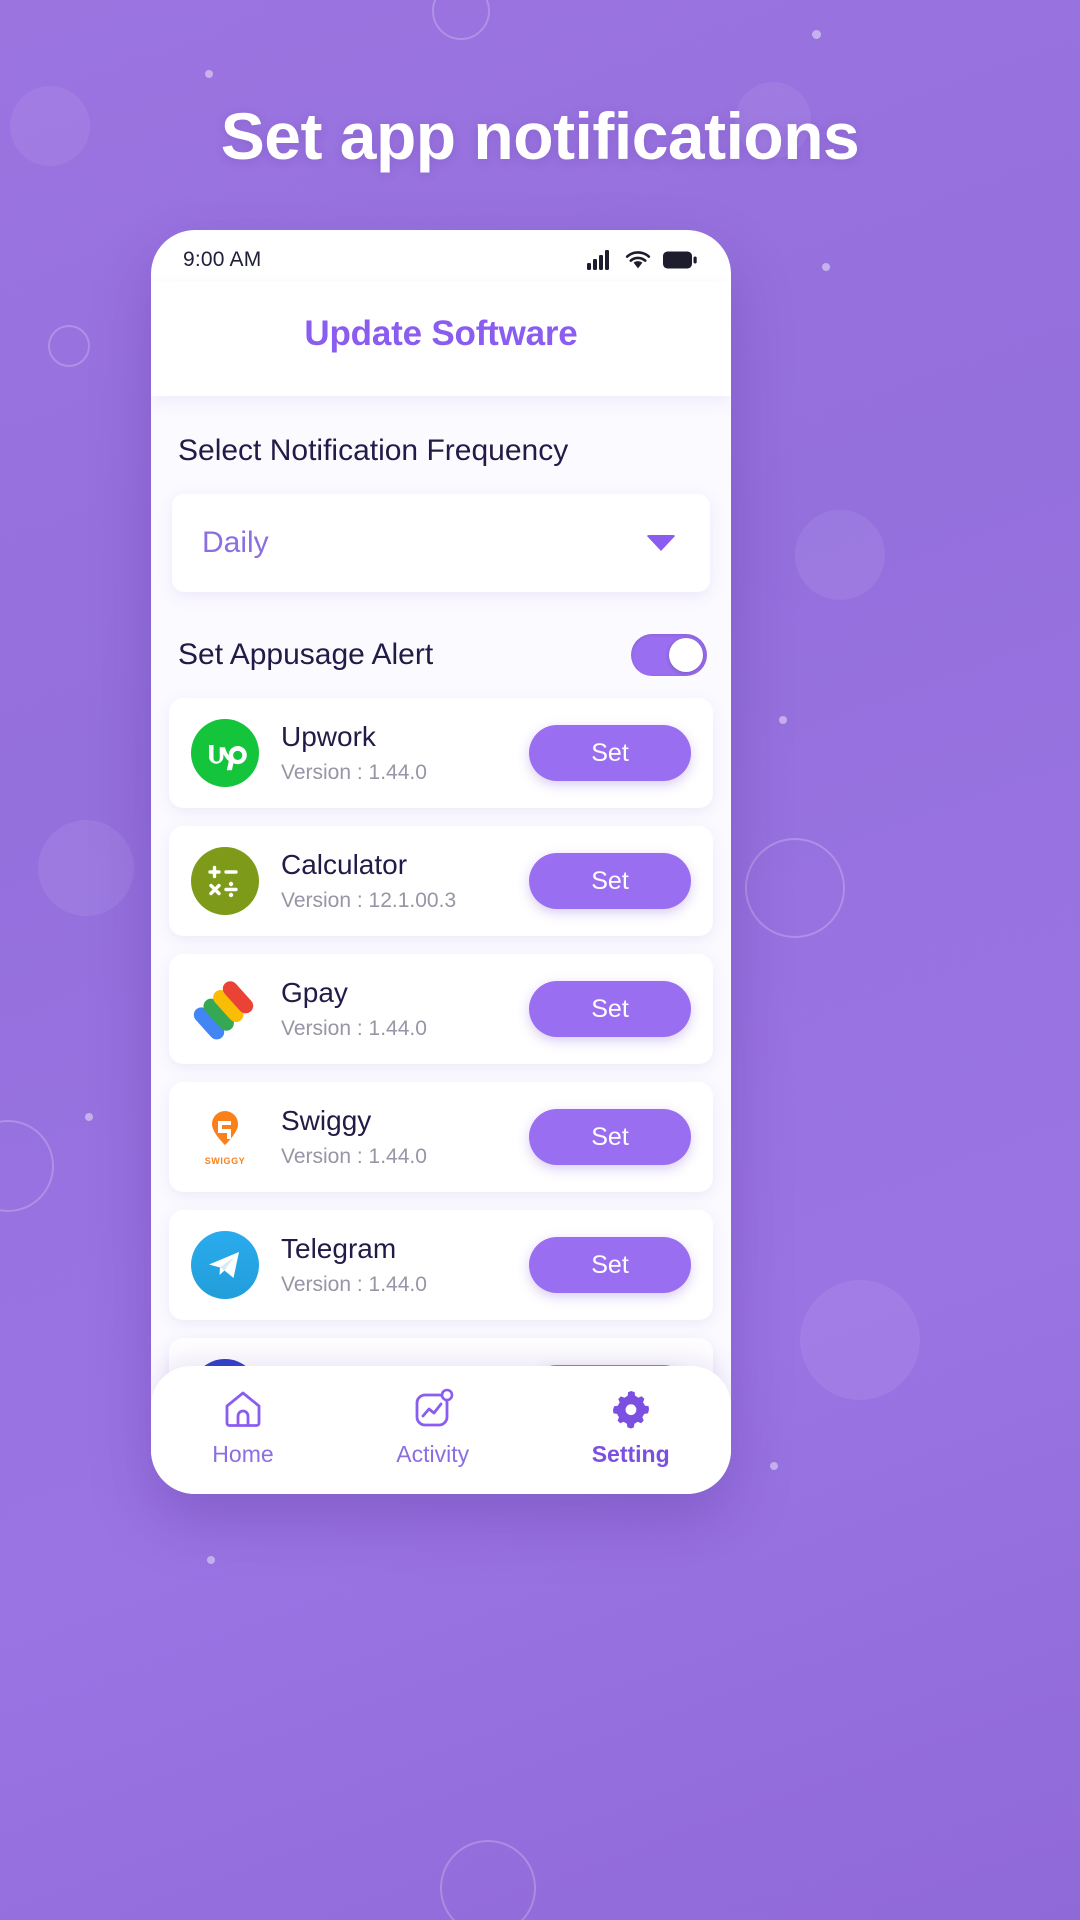  I want to click on app-name: Gpay, so click(314, 992).